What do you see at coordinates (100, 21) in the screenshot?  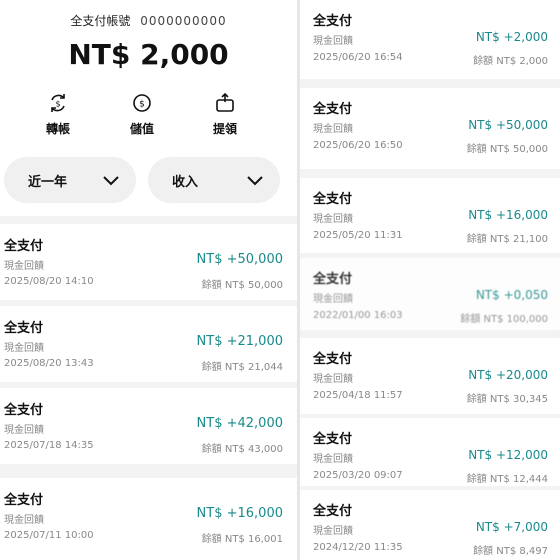 I see `account-label: 全支付帳號` at bounding box center [100, 21].